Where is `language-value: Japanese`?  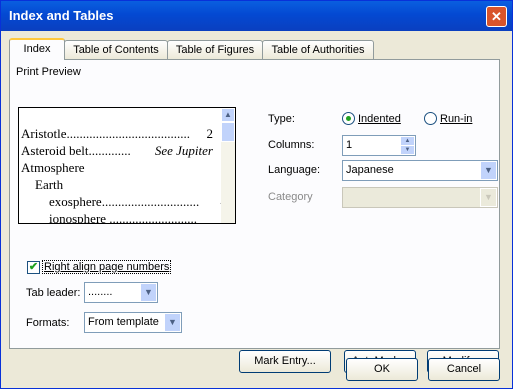
language-value: Japanese is located at coordinates (370, 170).